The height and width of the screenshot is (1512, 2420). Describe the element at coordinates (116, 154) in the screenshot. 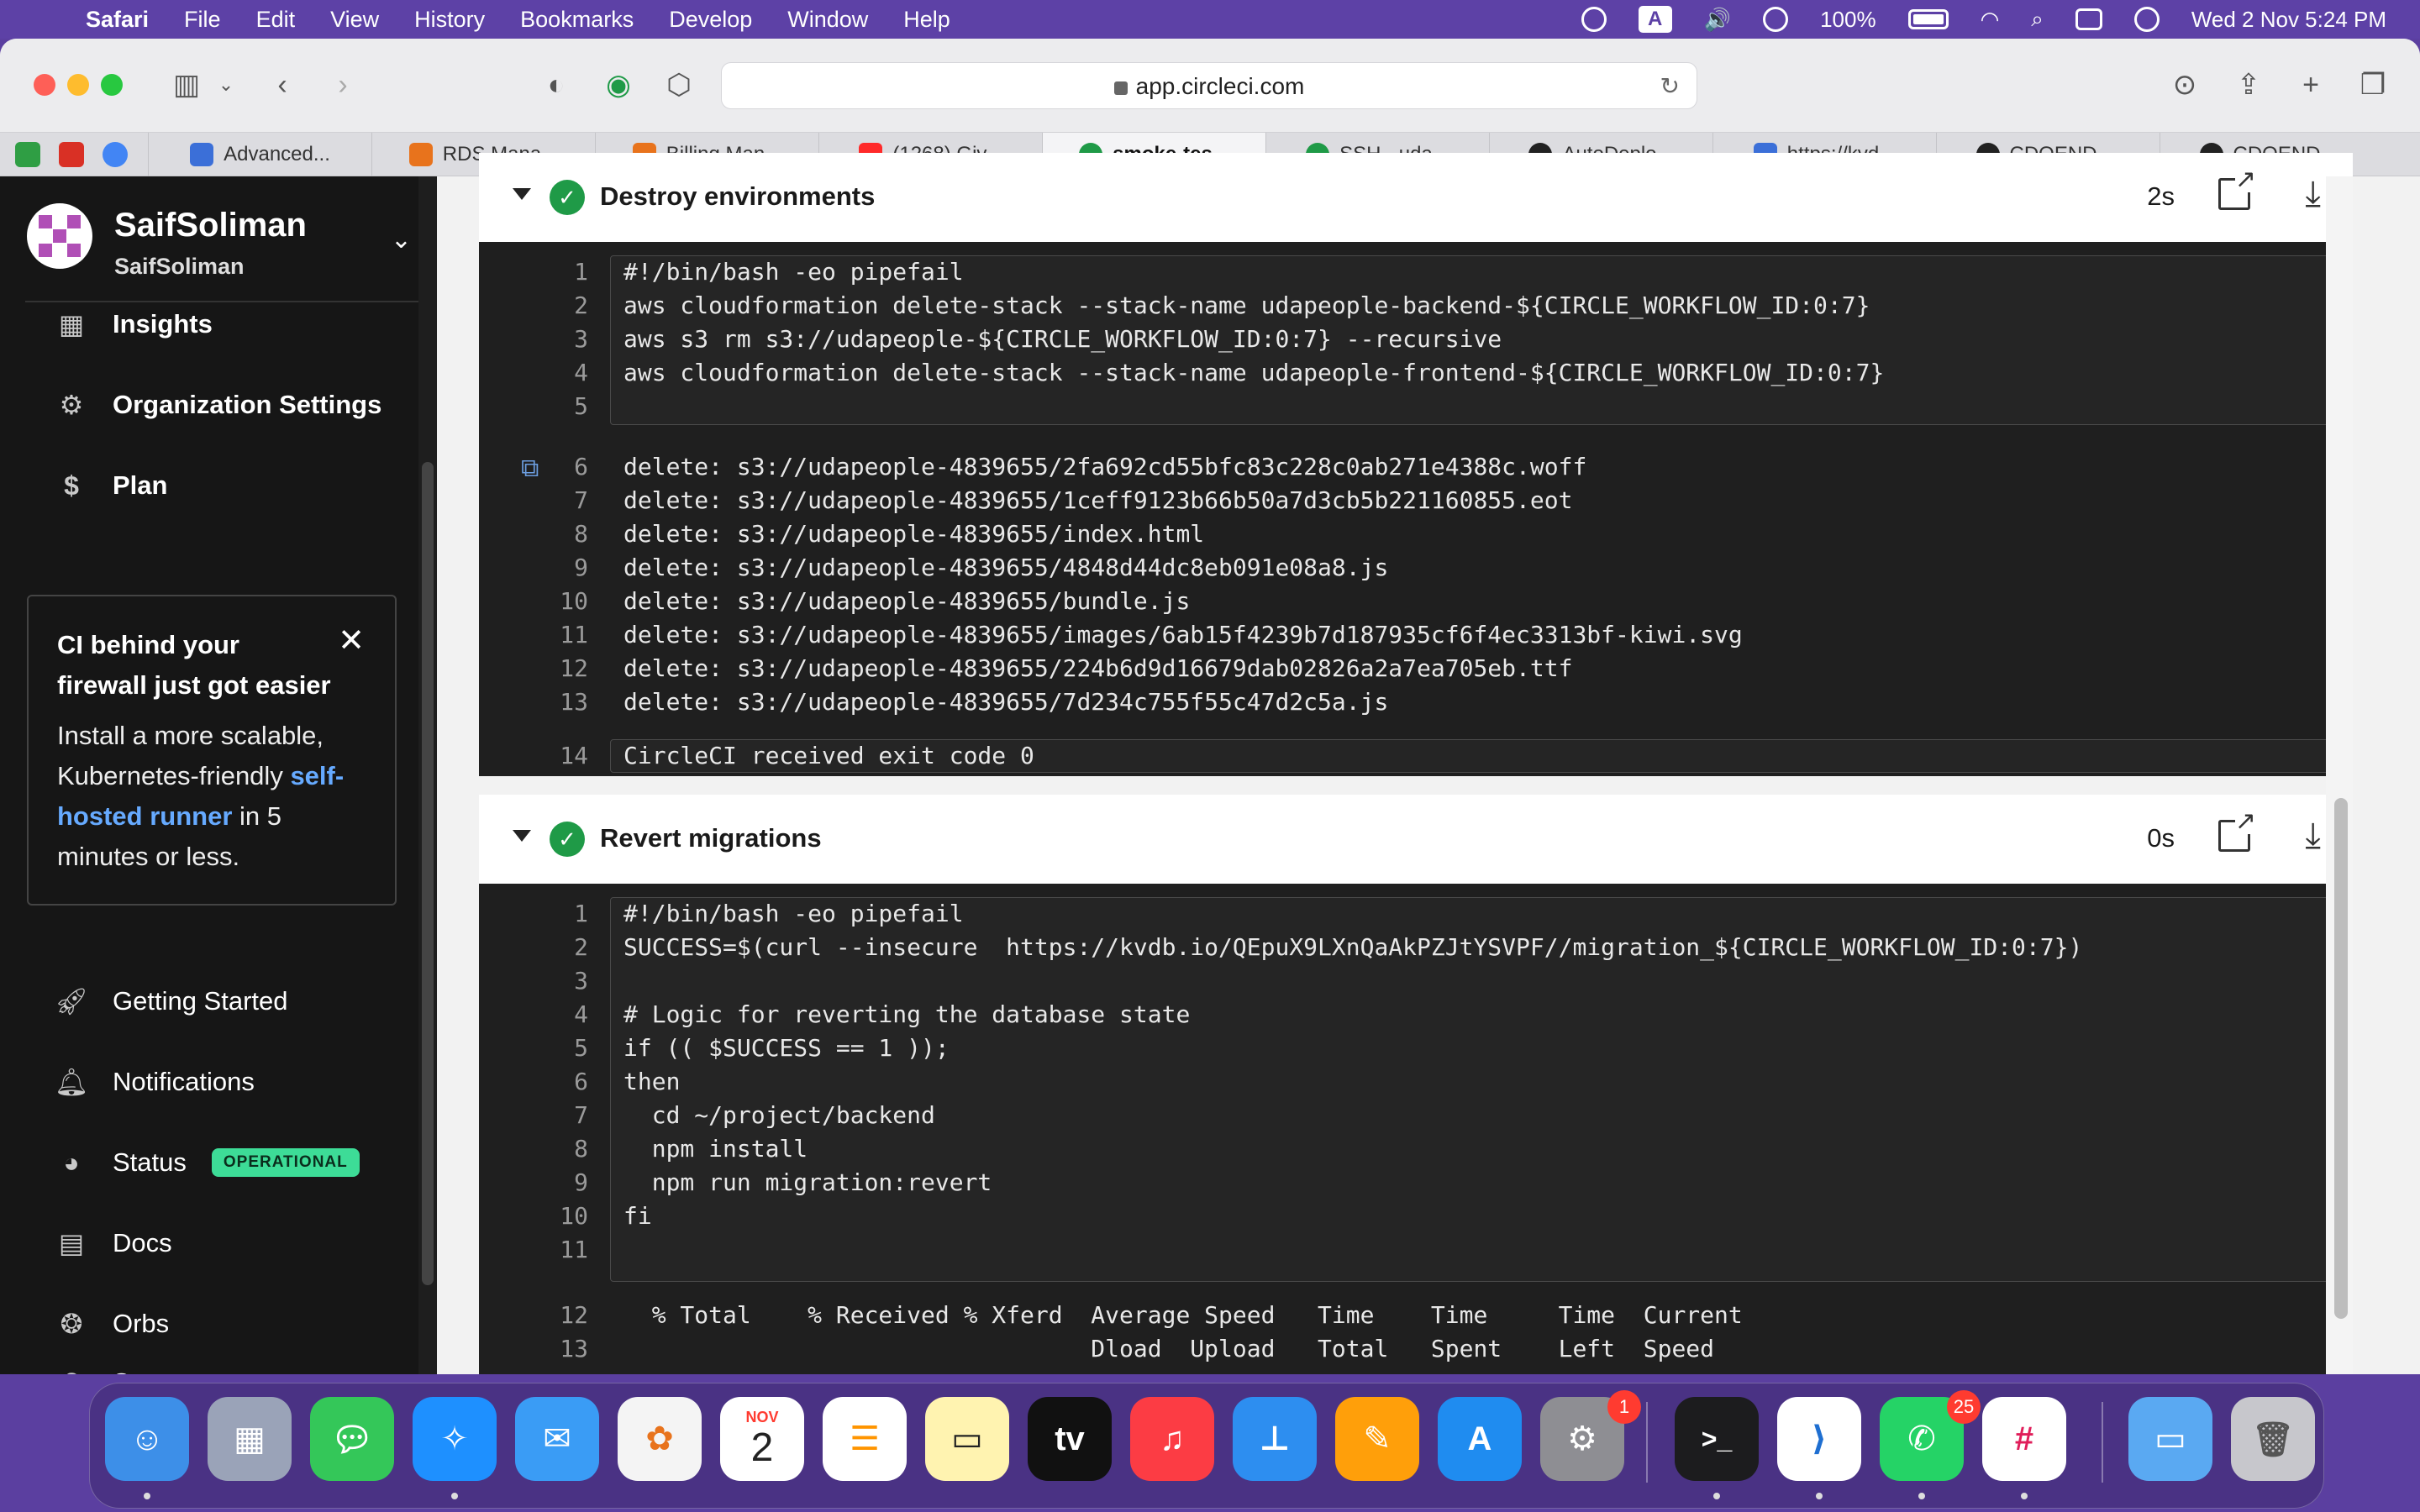

I see `google-pinned-icon` at that location.